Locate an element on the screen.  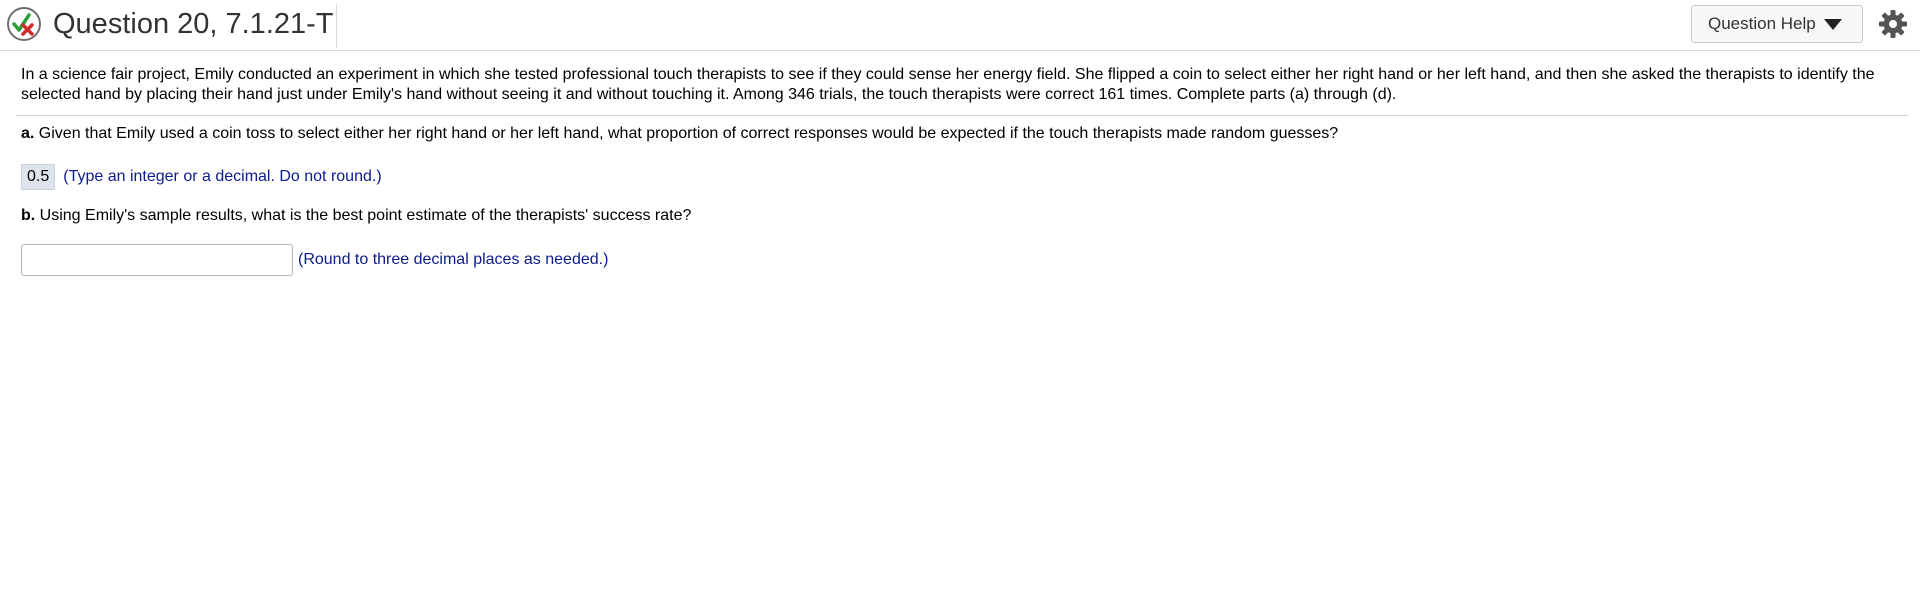
part-a-label: a. is located at coordinates (28, 133).